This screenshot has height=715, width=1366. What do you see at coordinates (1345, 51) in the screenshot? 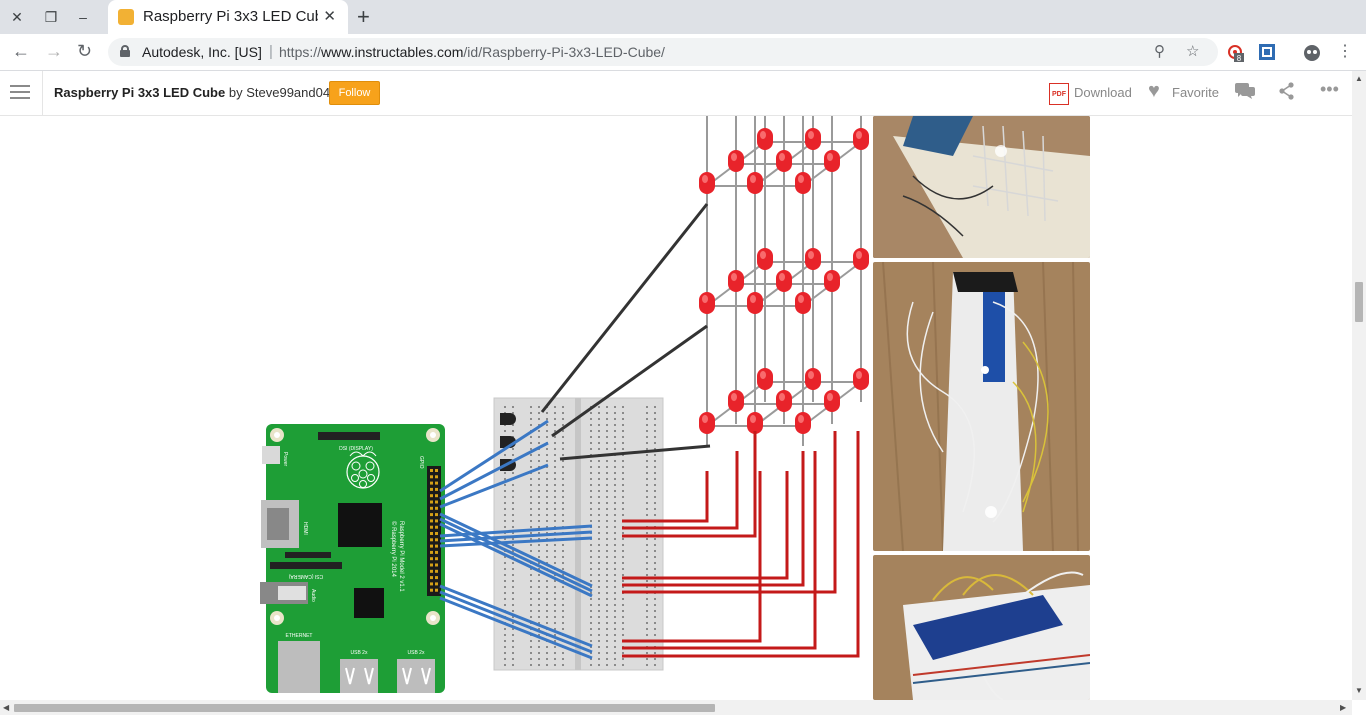
I see `browser-menu-icon: ⋮` at bounding box center [1345, 51].